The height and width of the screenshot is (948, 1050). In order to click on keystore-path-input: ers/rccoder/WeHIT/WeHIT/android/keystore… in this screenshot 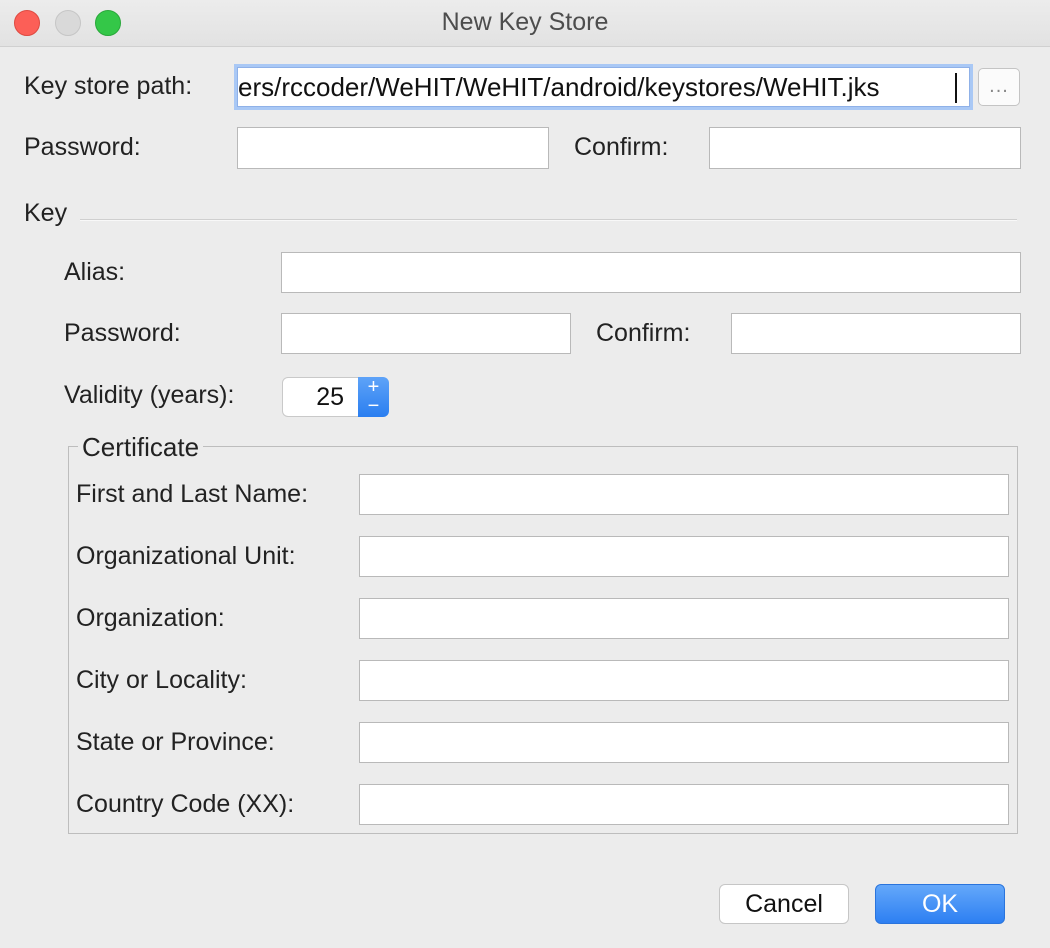, I will do `click(603, 87)`.